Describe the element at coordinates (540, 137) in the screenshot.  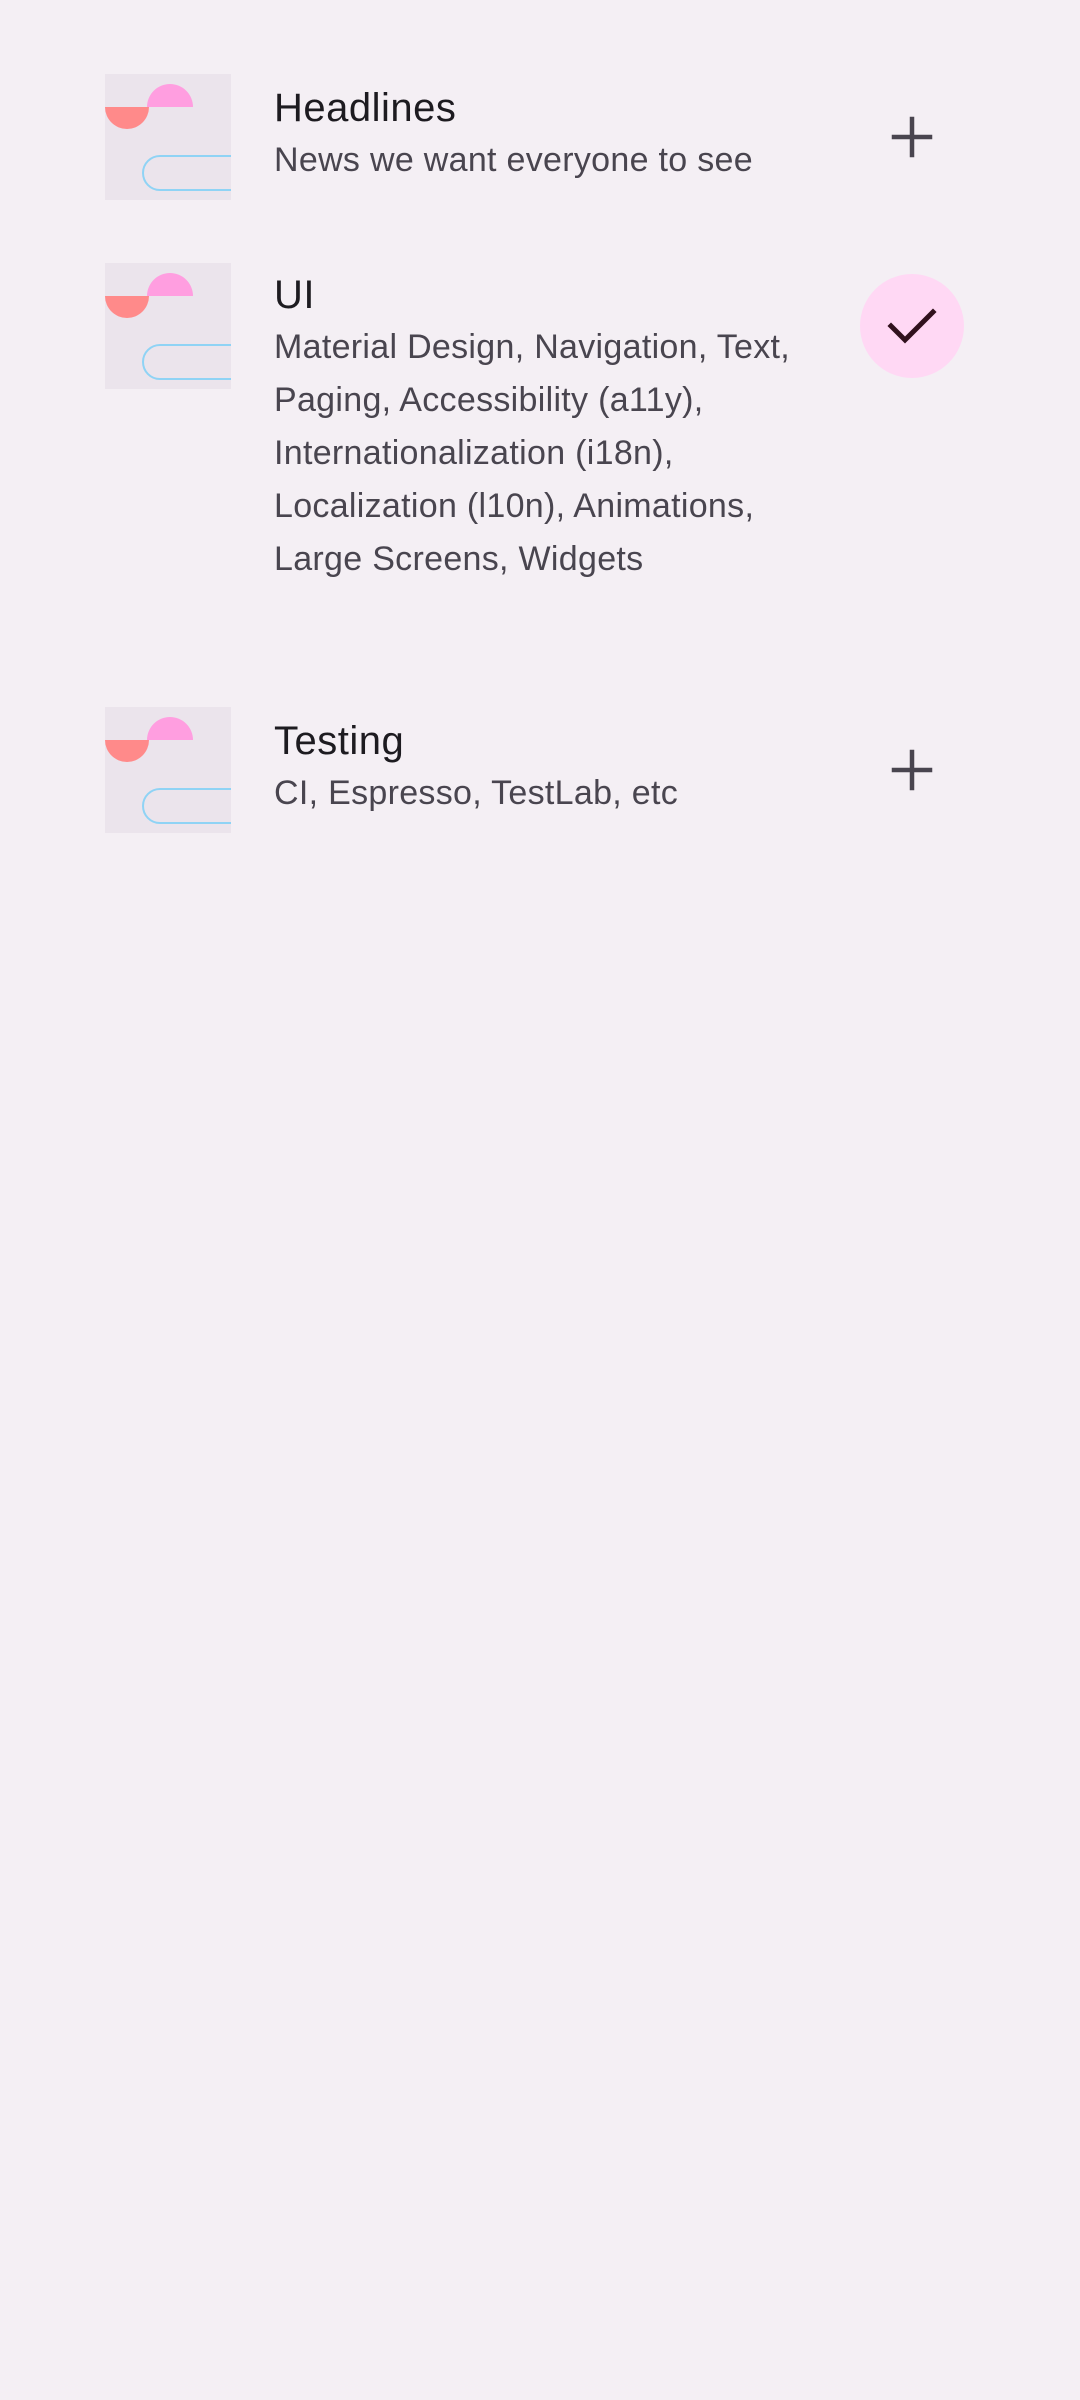
I see `topic-row-headlines: Headlines News we want everyone to see` at that location.